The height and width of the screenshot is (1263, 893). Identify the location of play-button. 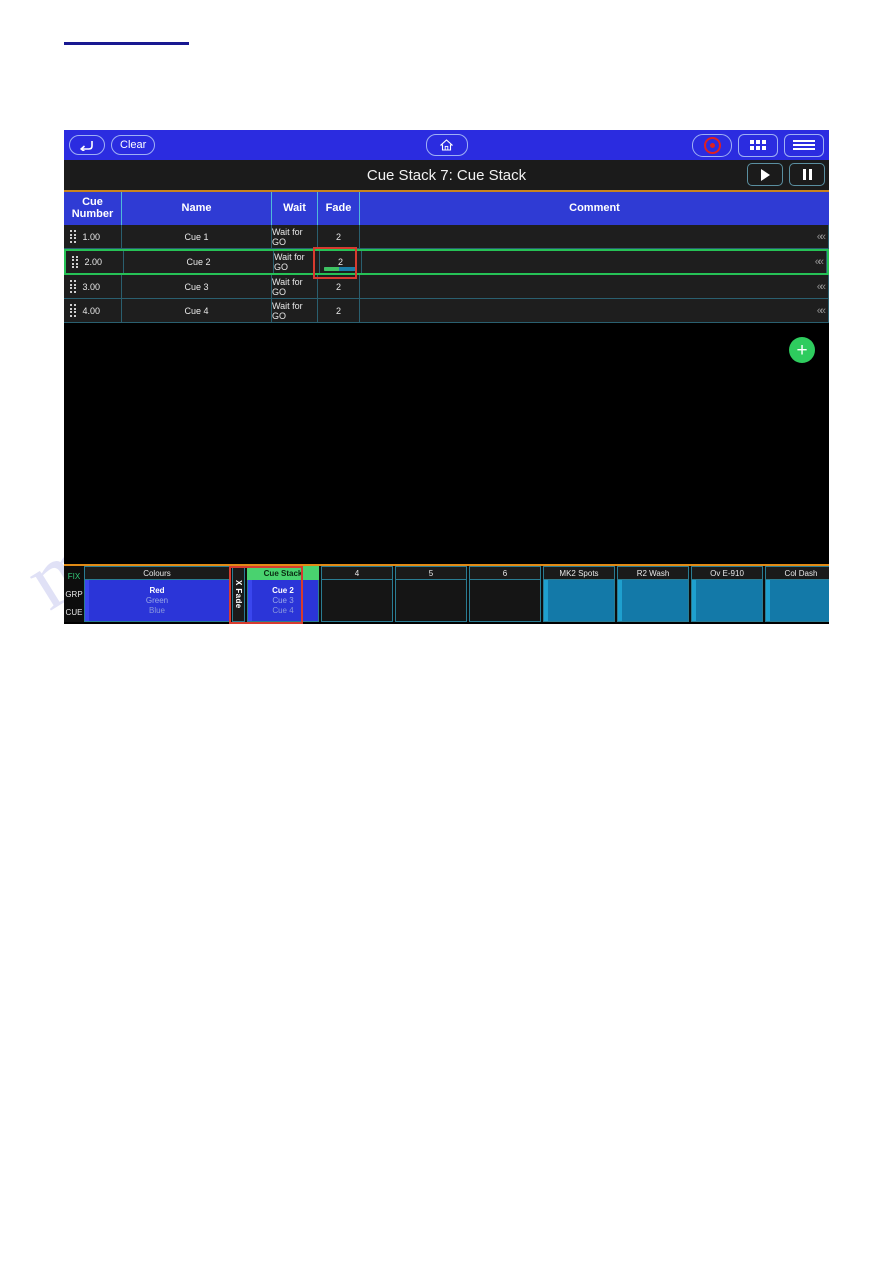
(765, 174).